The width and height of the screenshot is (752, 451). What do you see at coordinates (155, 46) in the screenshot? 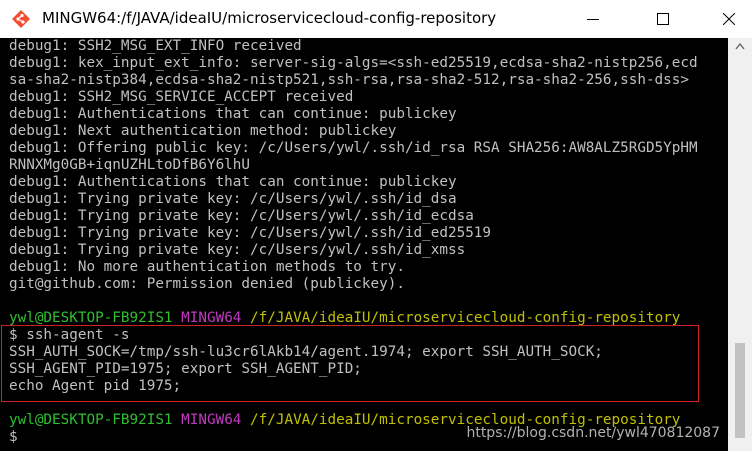
I see `log-line: debug1: SSH2_MSG_EXT_INFO received` at bounding box center [155, 46].